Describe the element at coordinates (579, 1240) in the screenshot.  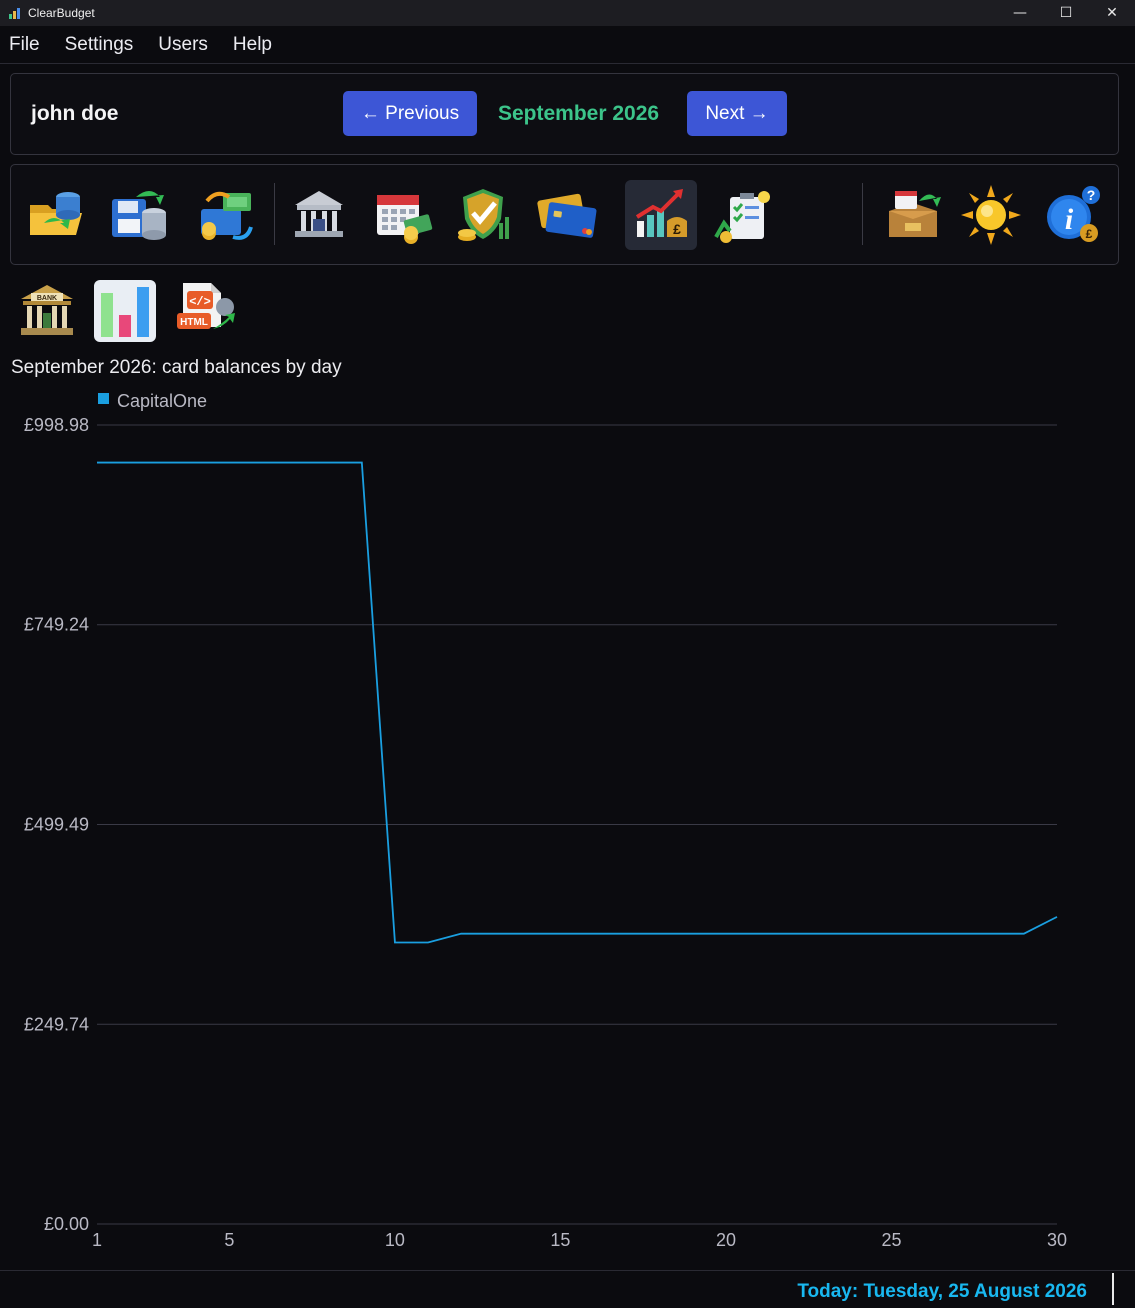
I see `x-axis: 1 5 10 15 20 25 30` at that location.